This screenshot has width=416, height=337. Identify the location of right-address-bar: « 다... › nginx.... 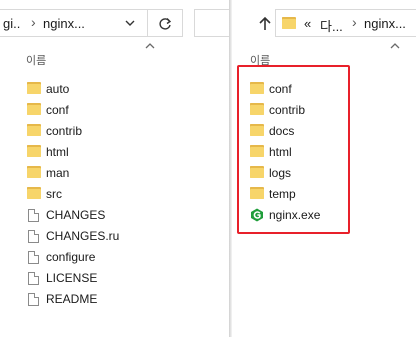
(345, 23).